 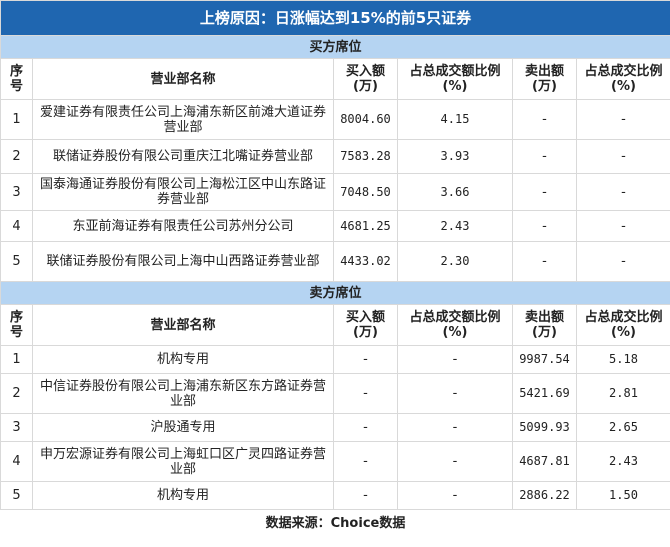 I want to click on table-title: 上榜原因：日涨幅达到15%的前5只证券, so click(x=335, y=18).